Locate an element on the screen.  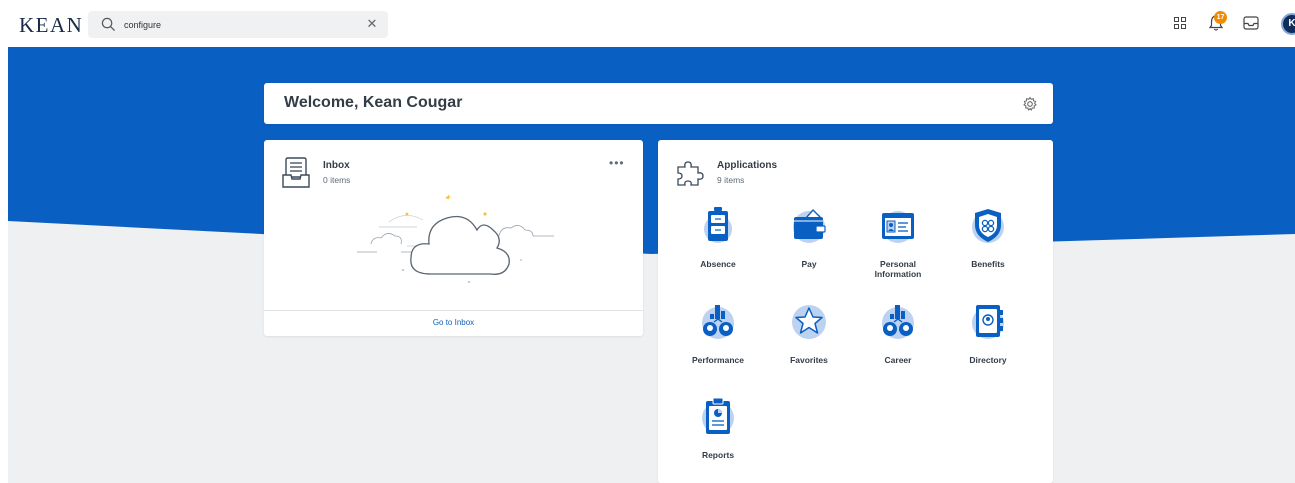
app-career: Career is located at coordinates (898, 333).